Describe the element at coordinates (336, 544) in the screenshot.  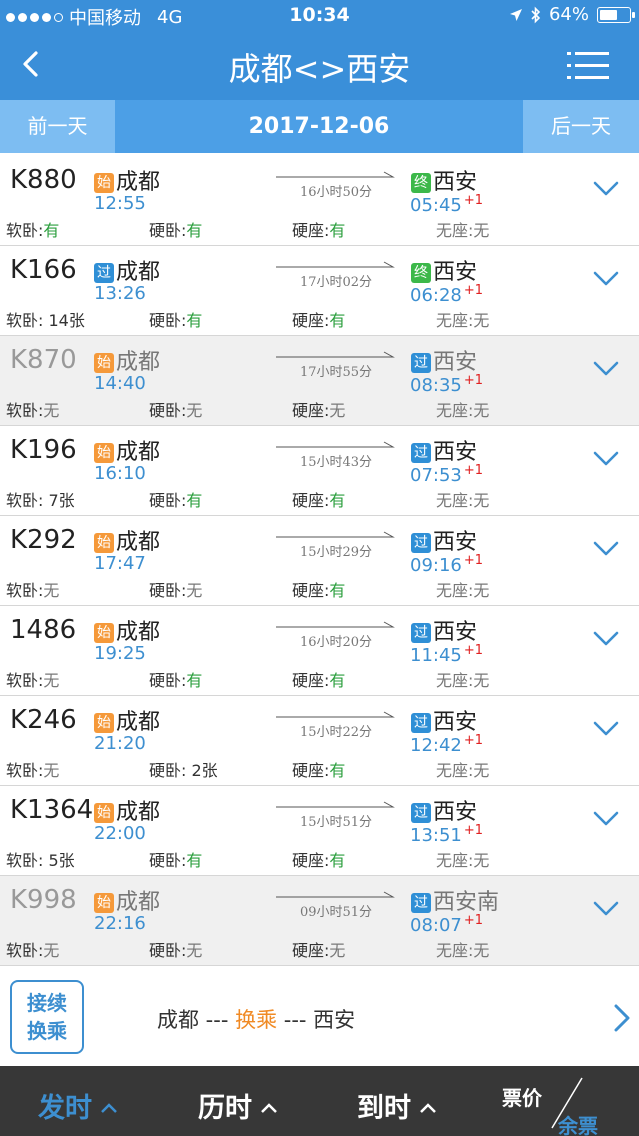
I see `travel-duration: 15小时29分` at that location.